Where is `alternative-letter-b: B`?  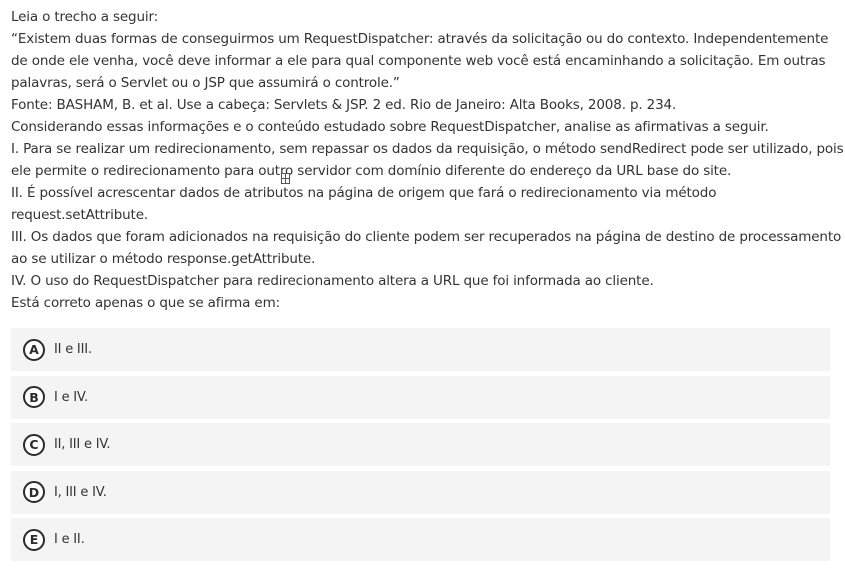
alternative-letter-b: B is located at coordinates (34, 397).